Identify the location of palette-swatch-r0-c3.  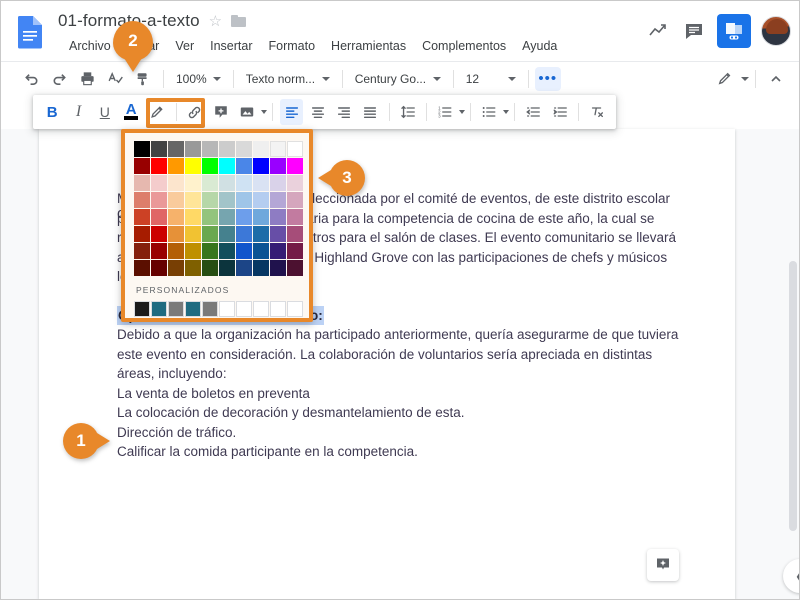
(193, 149).